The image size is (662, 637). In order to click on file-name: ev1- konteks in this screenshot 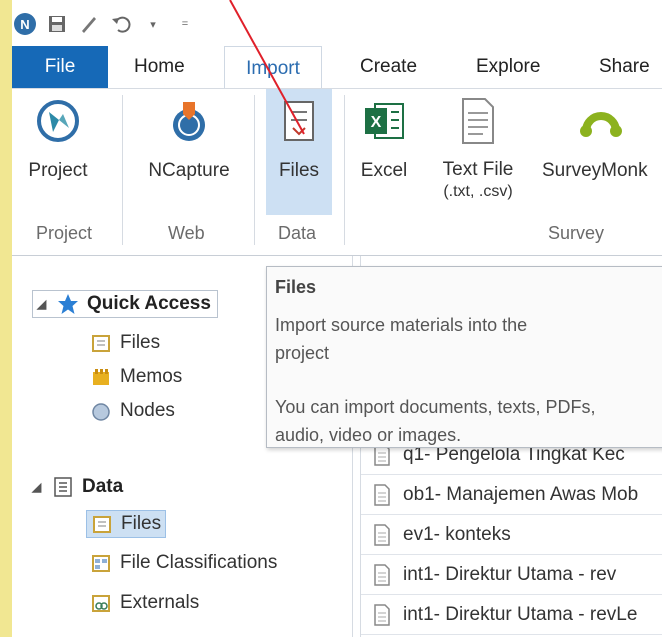, I will do `click(457, 534)`.